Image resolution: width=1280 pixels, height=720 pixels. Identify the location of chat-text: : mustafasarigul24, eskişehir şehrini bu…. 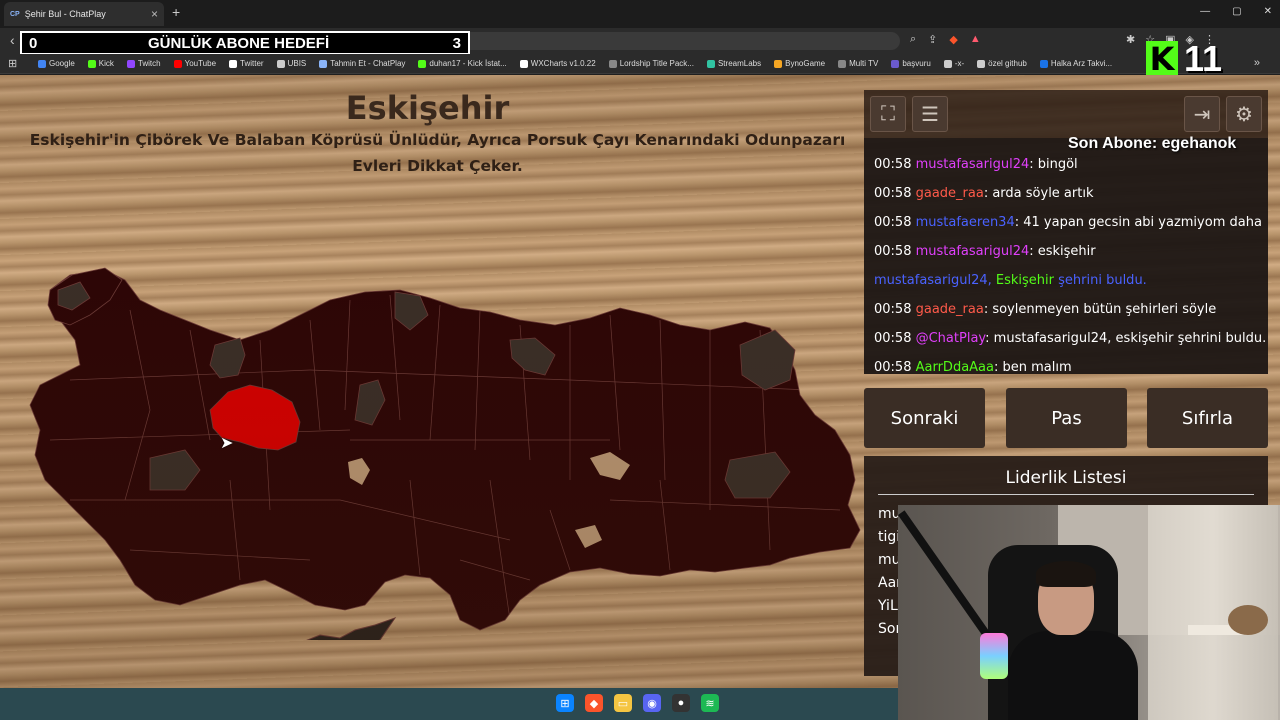
(1126, 338).